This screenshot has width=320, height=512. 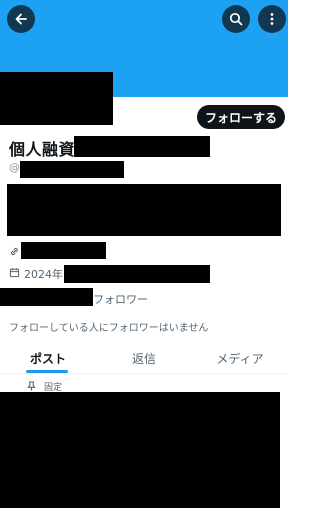 I want to click on profile-handle-redacted, so click(x=72, y=169).